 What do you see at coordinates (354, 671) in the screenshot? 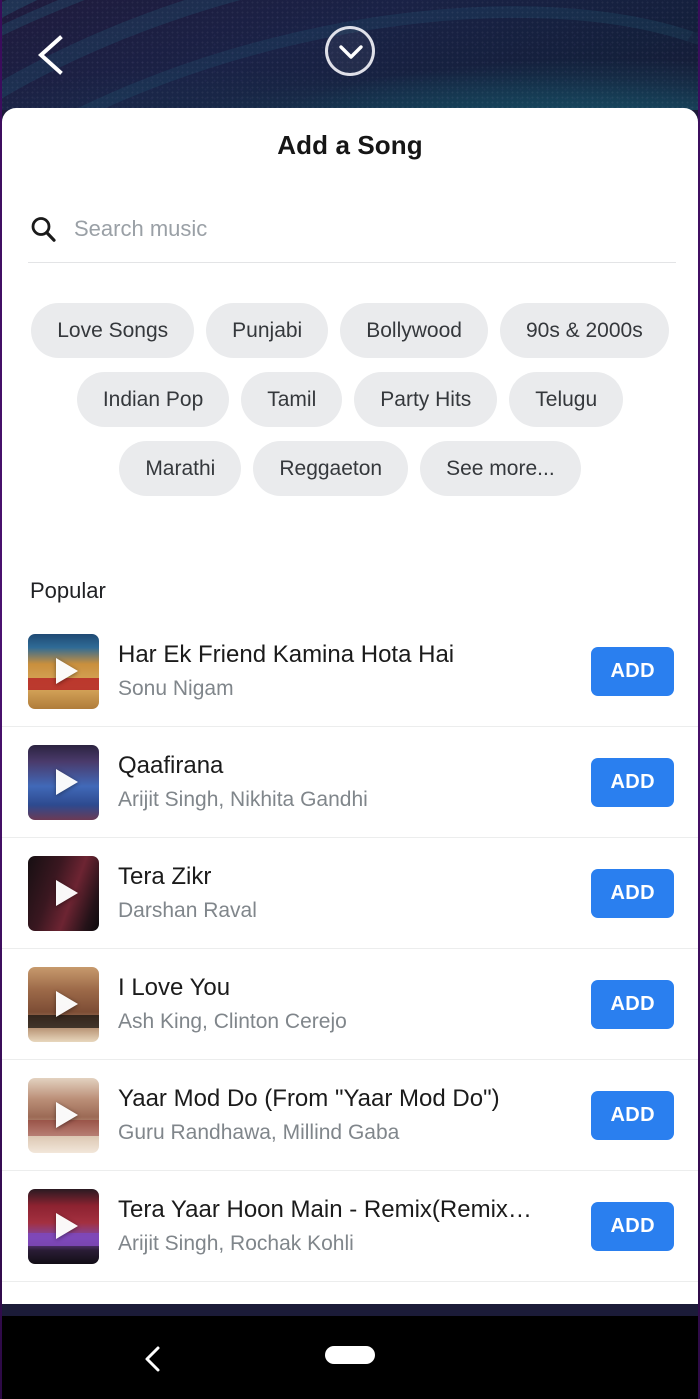
I see `song-meta: Har Ek Friend Kamina Hota Hai Sonu Nigam` at bounding box center [354, 671].